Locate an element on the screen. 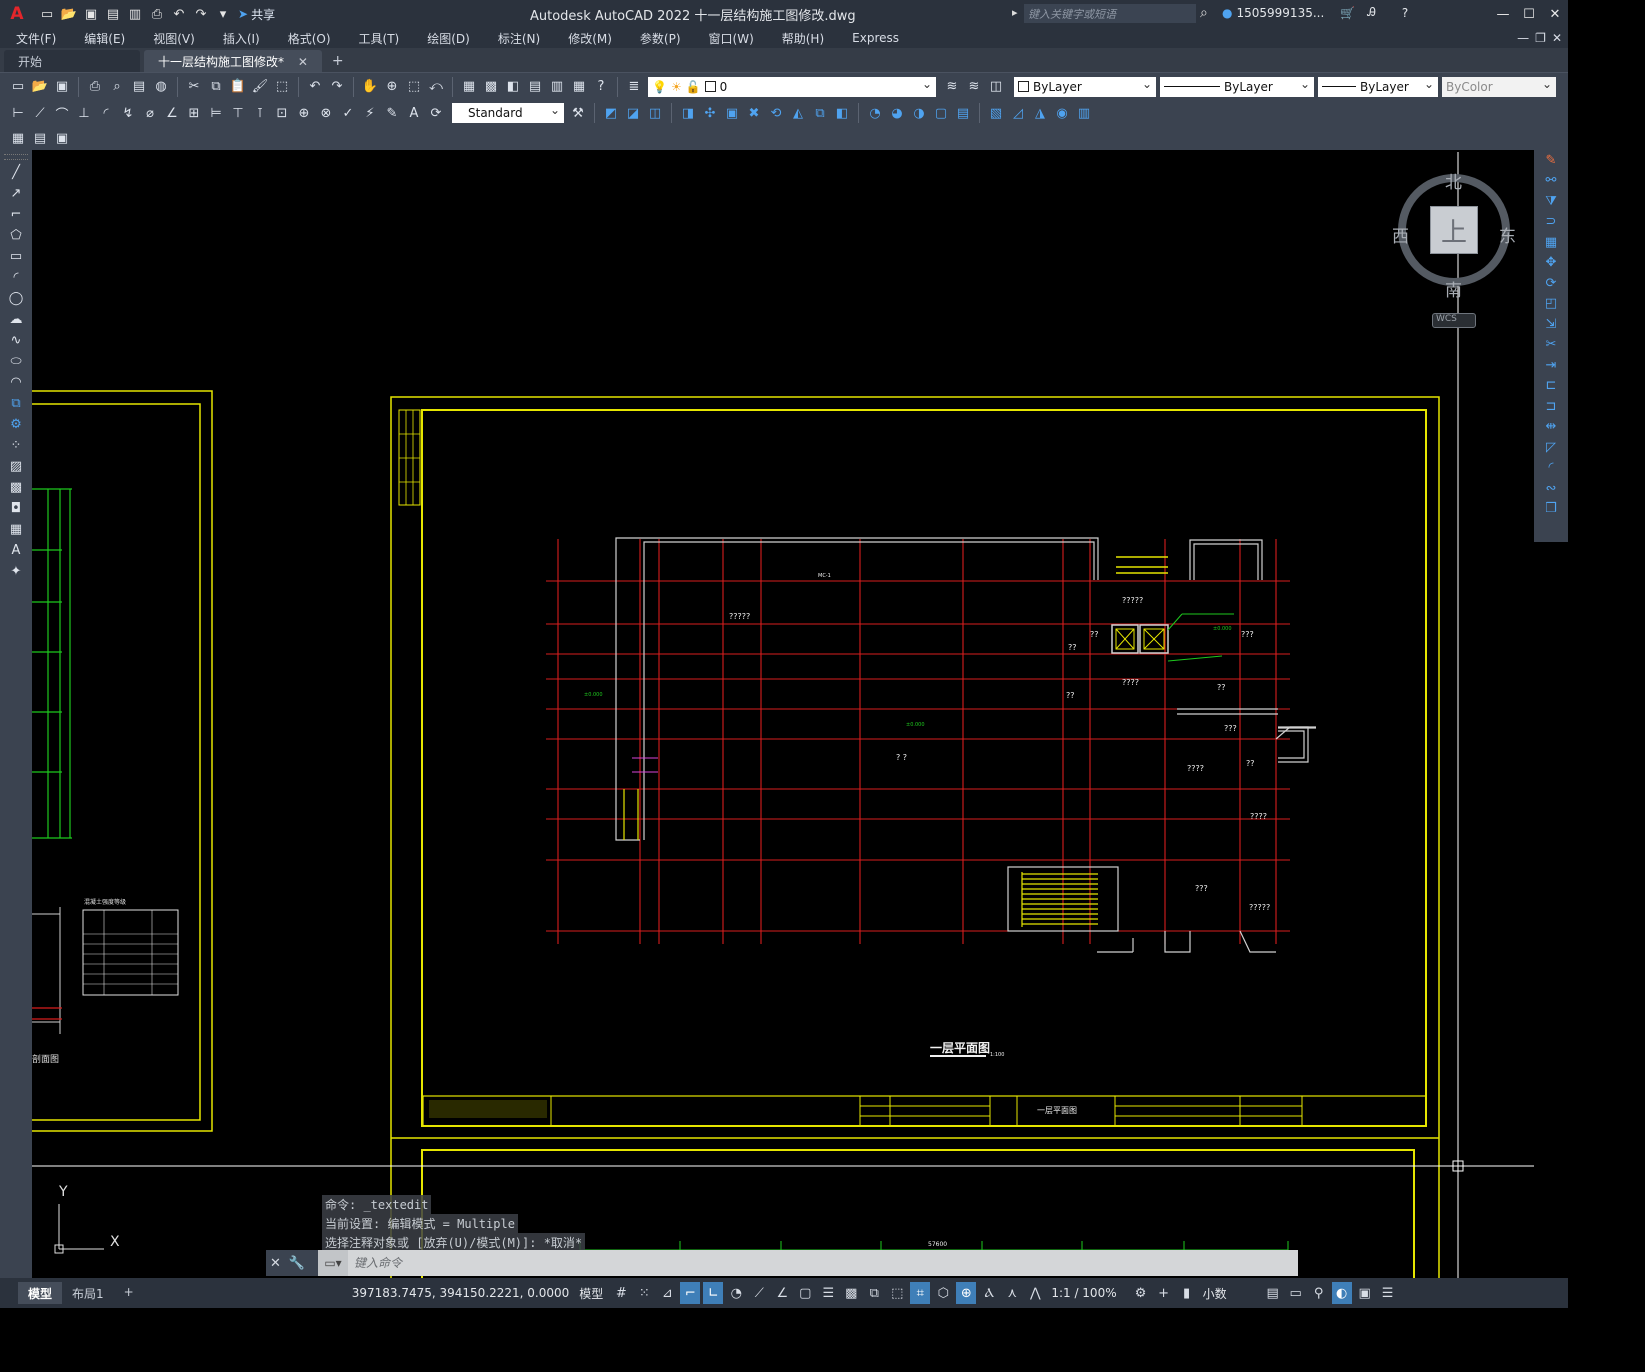  copy-icon: ⧉ is located at coordinates (216, 87).